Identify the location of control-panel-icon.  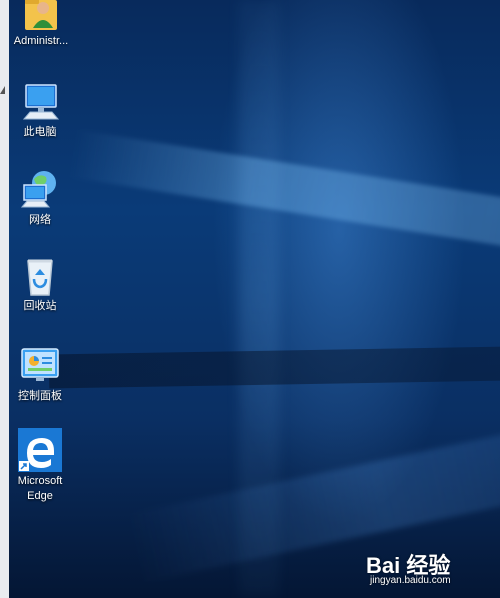
(40, 364).